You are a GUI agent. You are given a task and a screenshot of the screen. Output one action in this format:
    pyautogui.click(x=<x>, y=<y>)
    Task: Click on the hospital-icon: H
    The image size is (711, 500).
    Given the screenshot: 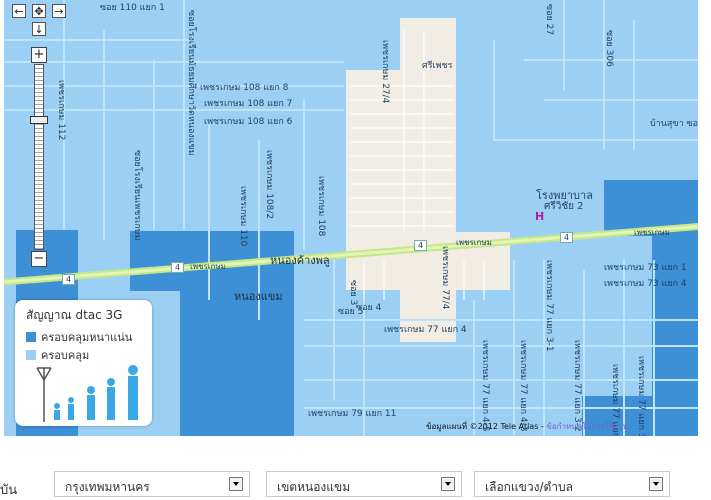 What is the action you would take?
    pyautogui.click(x=540, y=216)
    